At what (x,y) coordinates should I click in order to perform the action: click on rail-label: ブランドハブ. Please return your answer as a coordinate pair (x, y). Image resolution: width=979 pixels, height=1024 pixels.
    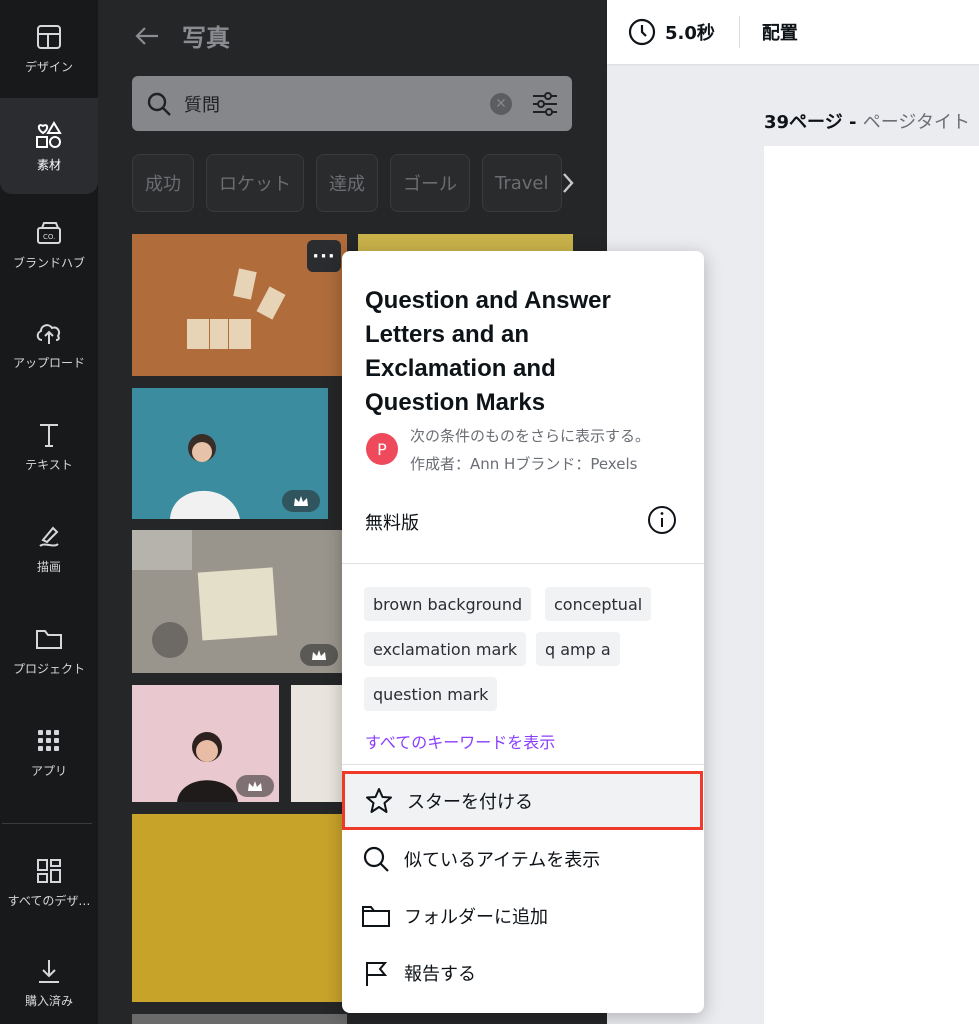
    Looking at the image, I should click on (48, 262).